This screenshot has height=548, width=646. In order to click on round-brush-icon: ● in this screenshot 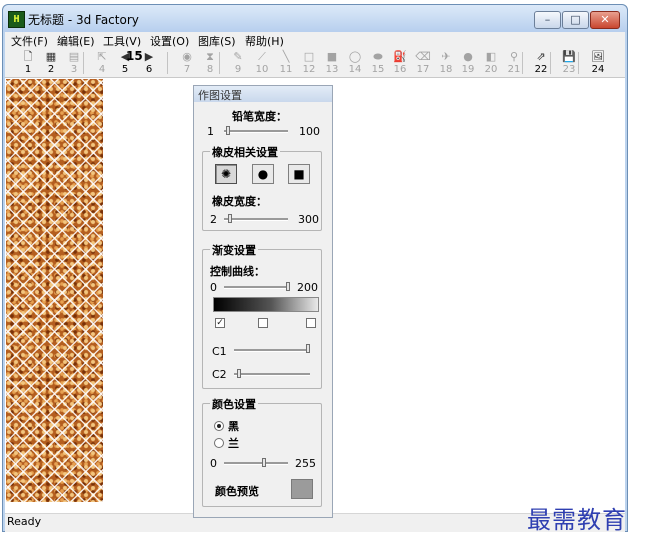, I will do `click(263, 174)`.